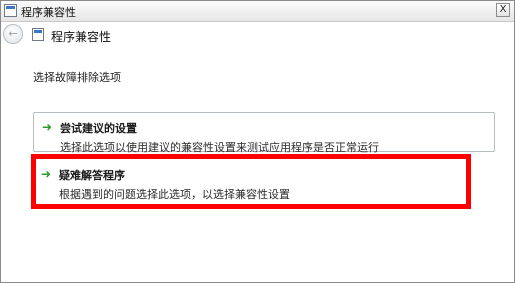 This screenshot has height=283, width=515. I want to click on program-compatibility-icon, so click(38, 34).